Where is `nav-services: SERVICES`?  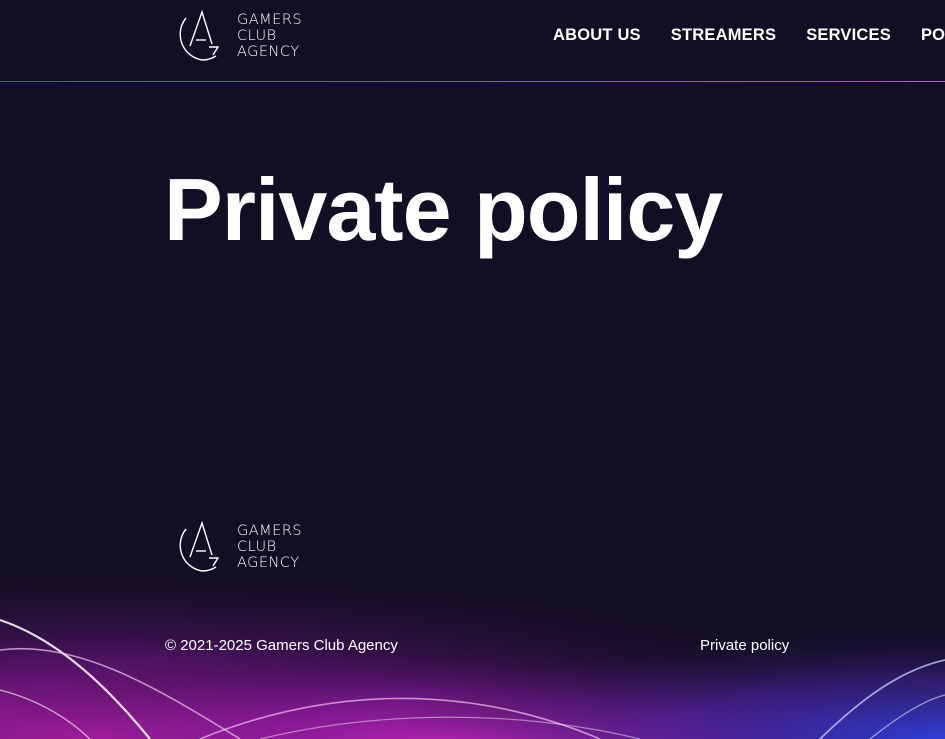
nav-services: SERVICES is located at coordinates (848, 35).